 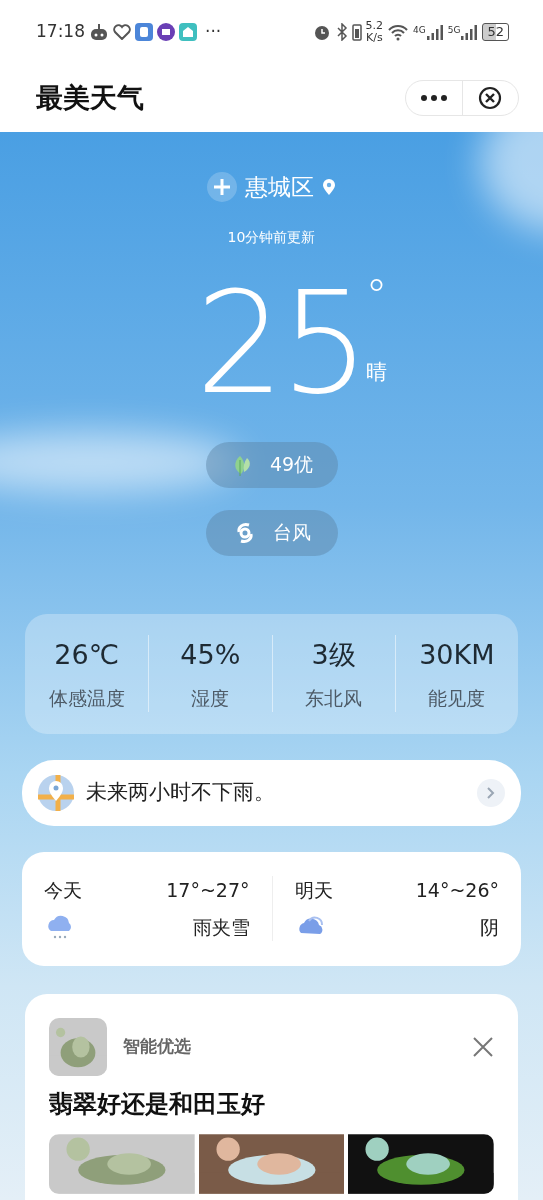 I want to click on robot-icon, so click(x=99, y=32).